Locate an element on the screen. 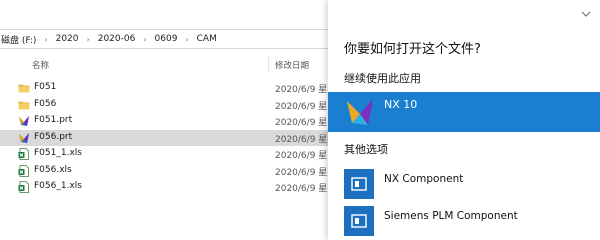  app-option-nx-10: NX 10 is located at coordinates (464, 112).